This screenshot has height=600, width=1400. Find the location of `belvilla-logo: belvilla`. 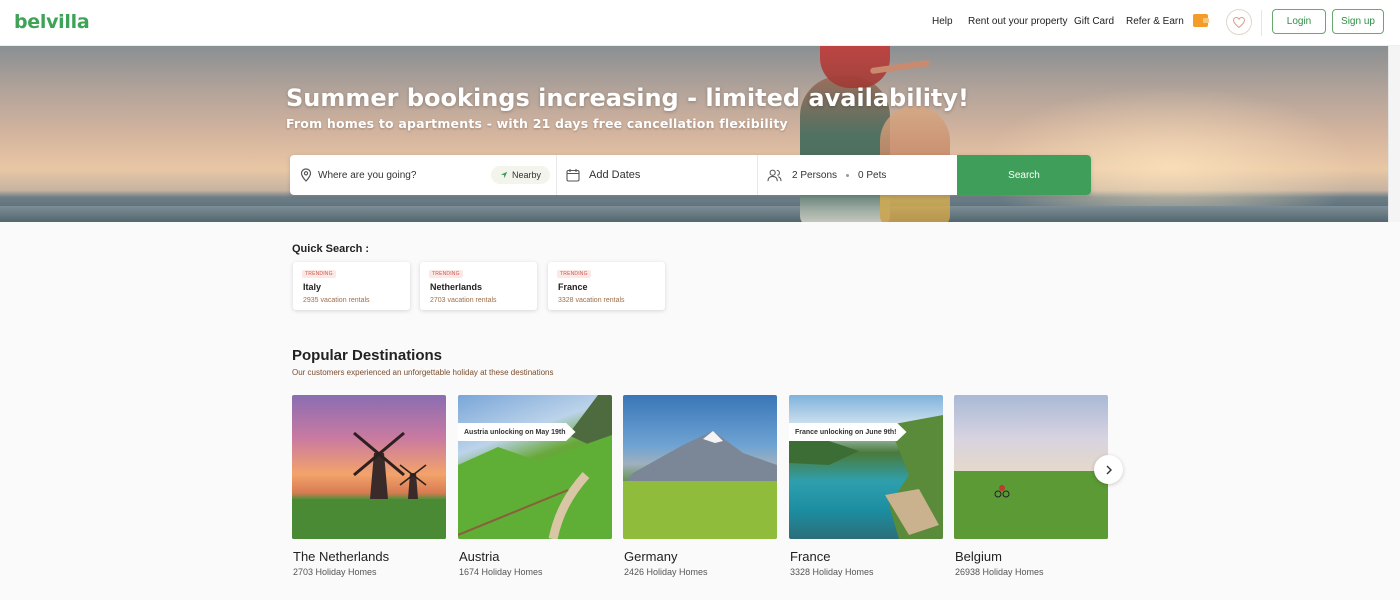

belvilla-logo: belvilla is located at coordinates (52, 22).